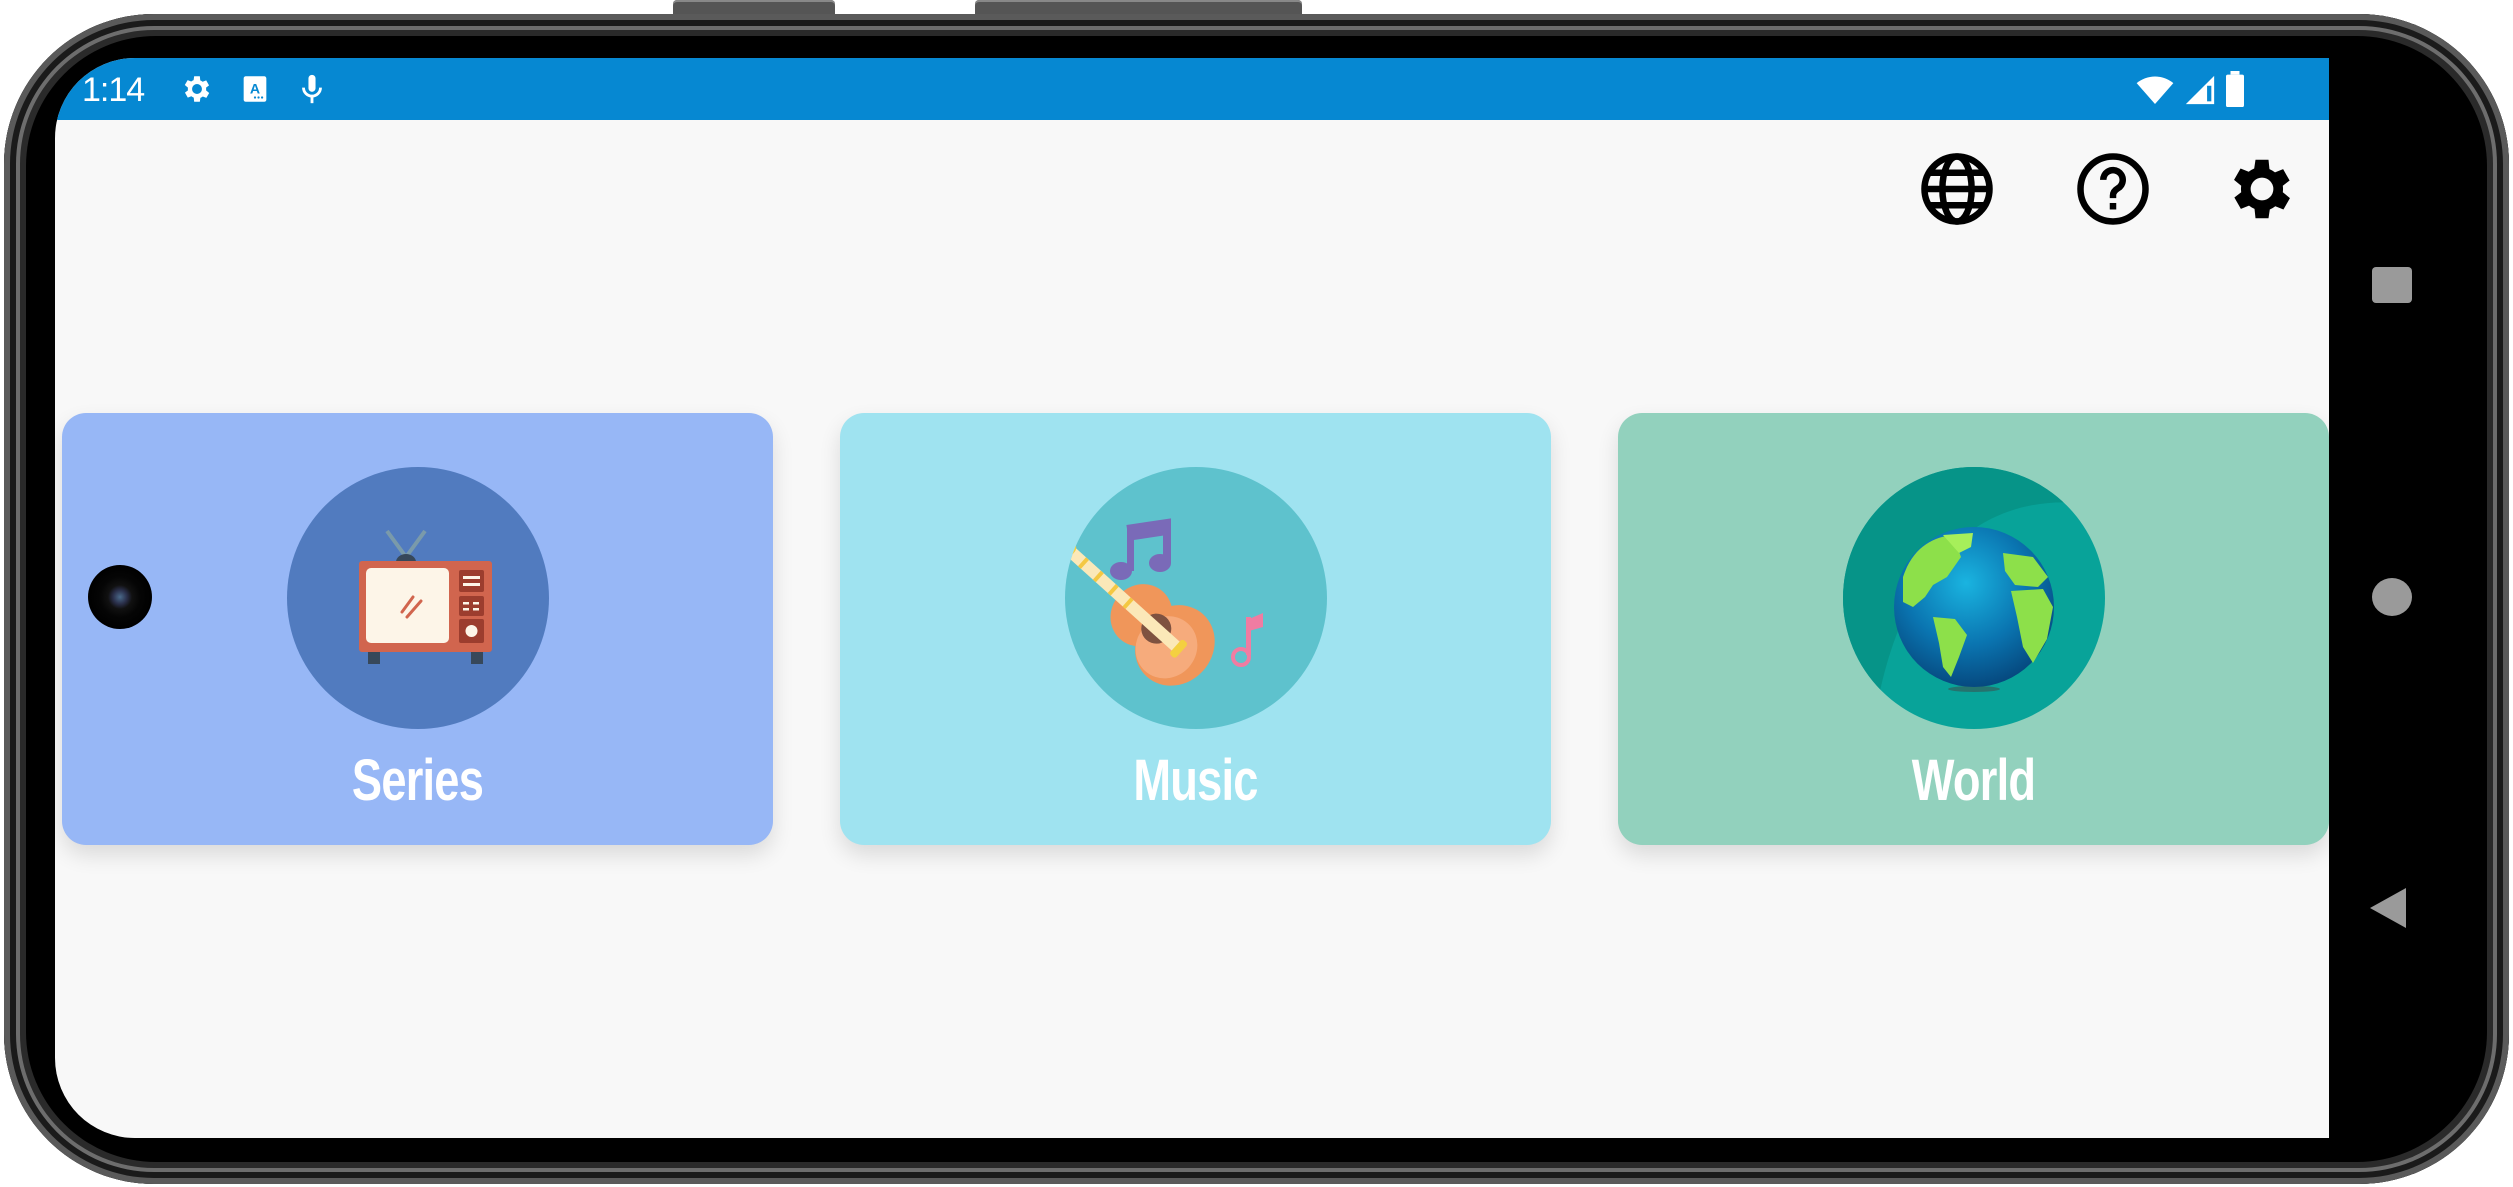  Describe the element at coordinates (417, 780) in the screenshot. I see `category-label: Series` at that location.